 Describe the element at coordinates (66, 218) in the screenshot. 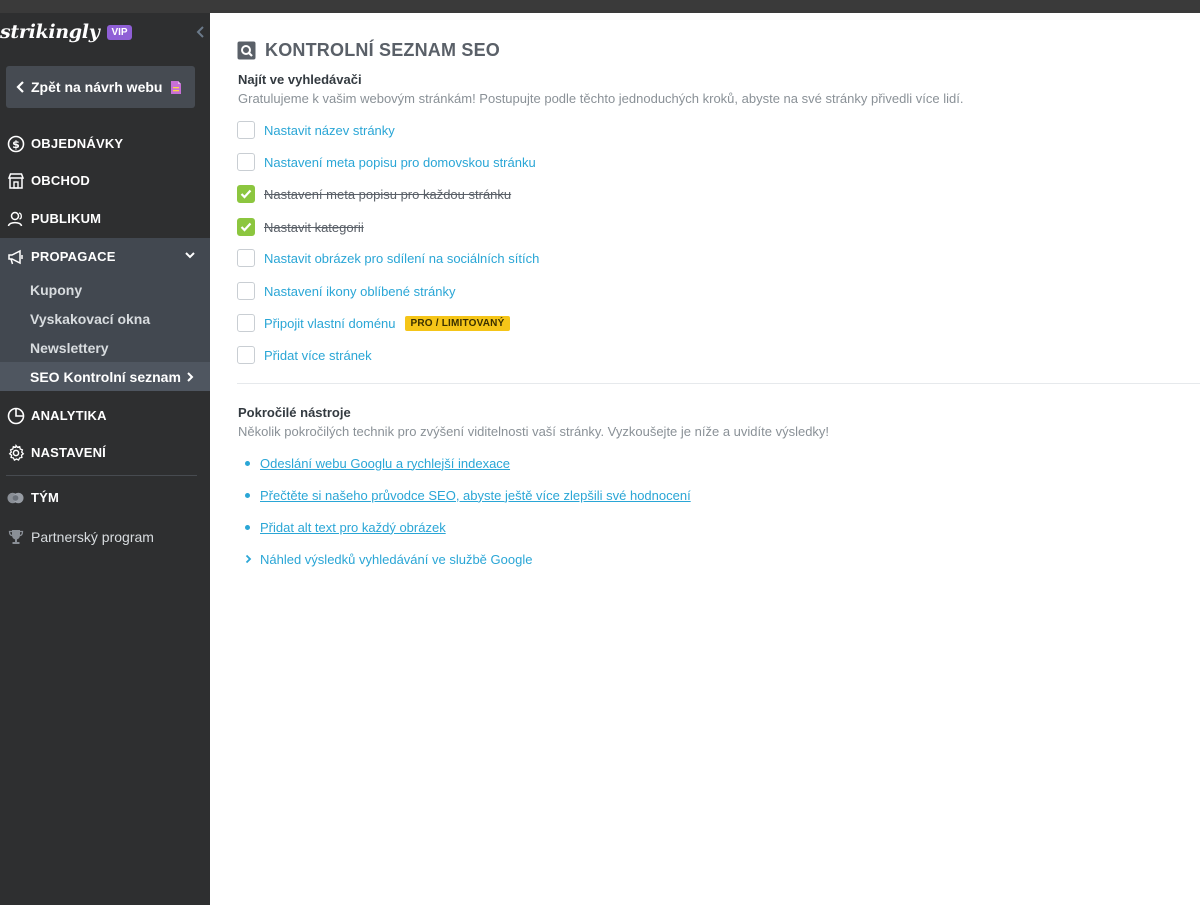

I see `nav-label-audience: PUBLIKUM` at that location.